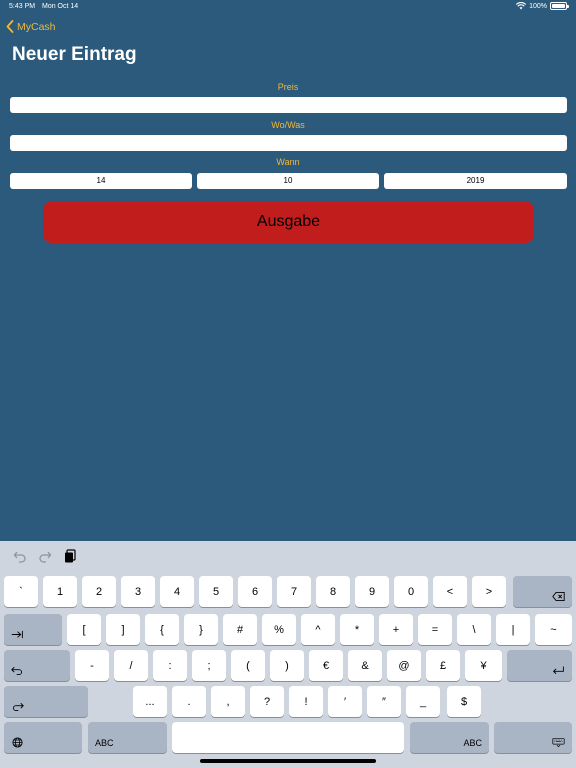 The height and width of the screenshot is (768, 576). Describe the element at coordinates (559, 6) in the screenshot. I see `battery-icon` at that location.